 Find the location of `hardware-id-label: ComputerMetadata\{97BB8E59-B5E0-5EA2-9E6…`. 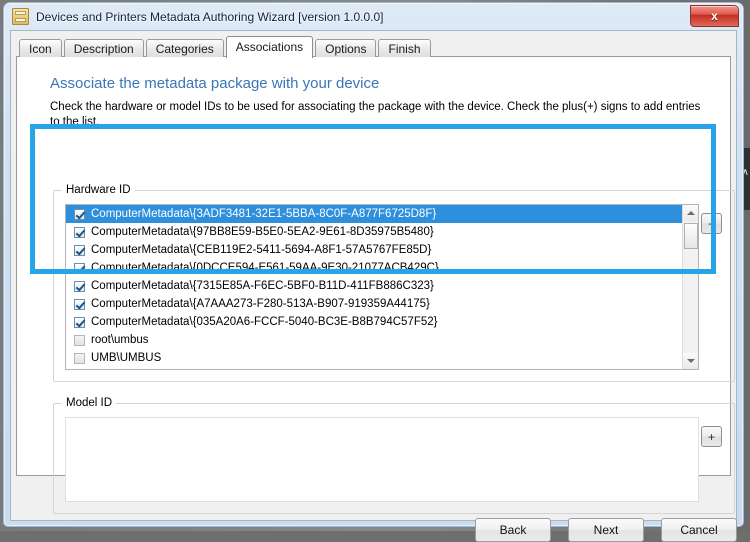

hardware-id-label: ComputerMetadata\{97BB8E59-B5E0-5EA2-9E6… is located at coordinates (262, 232).